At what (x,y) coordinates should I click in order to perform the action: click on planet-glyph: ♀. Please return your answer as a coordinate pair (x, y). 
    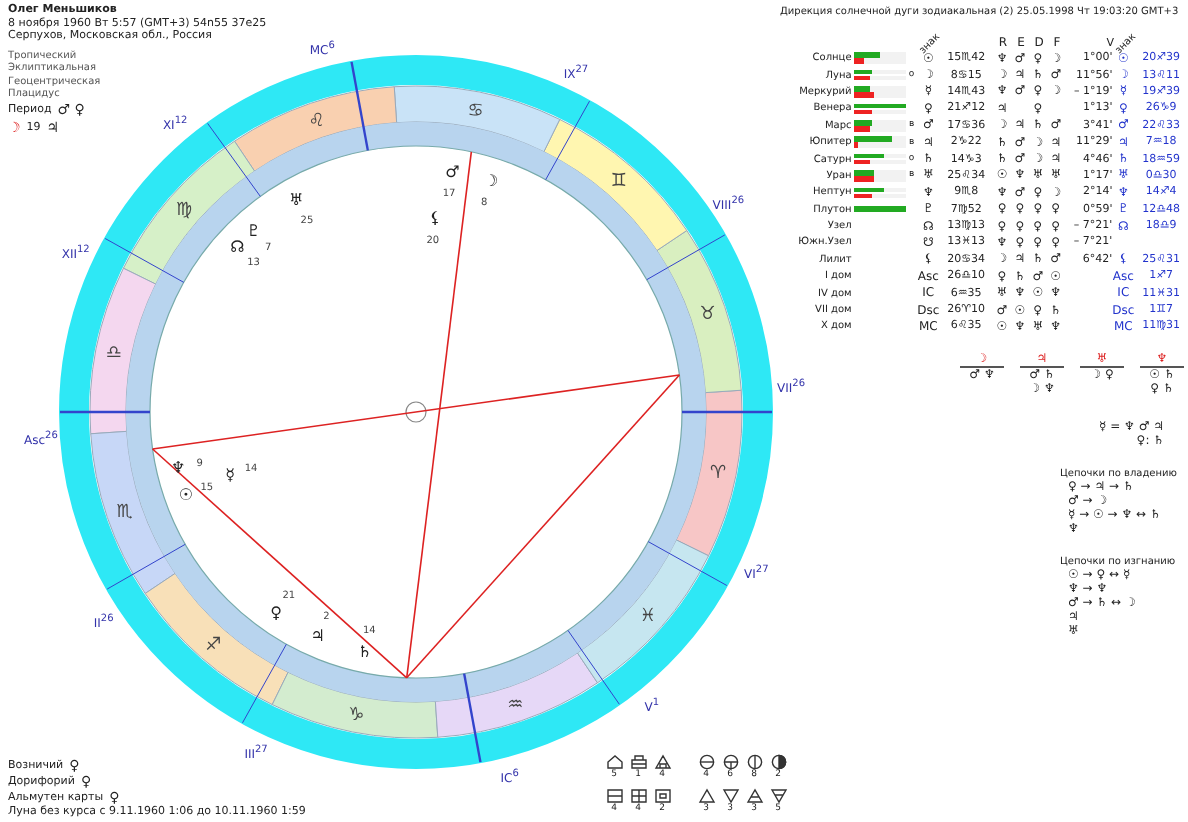
    Looking at the image, I should click on (276, 612).